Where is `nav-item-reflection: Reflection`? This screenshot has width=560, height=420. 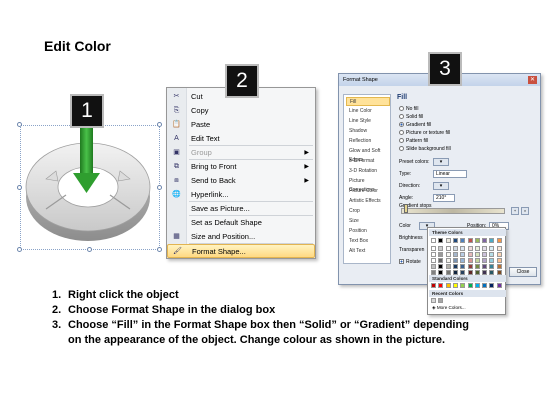
nav-item-reflection: Reflection is located at coordinates (368, 141).